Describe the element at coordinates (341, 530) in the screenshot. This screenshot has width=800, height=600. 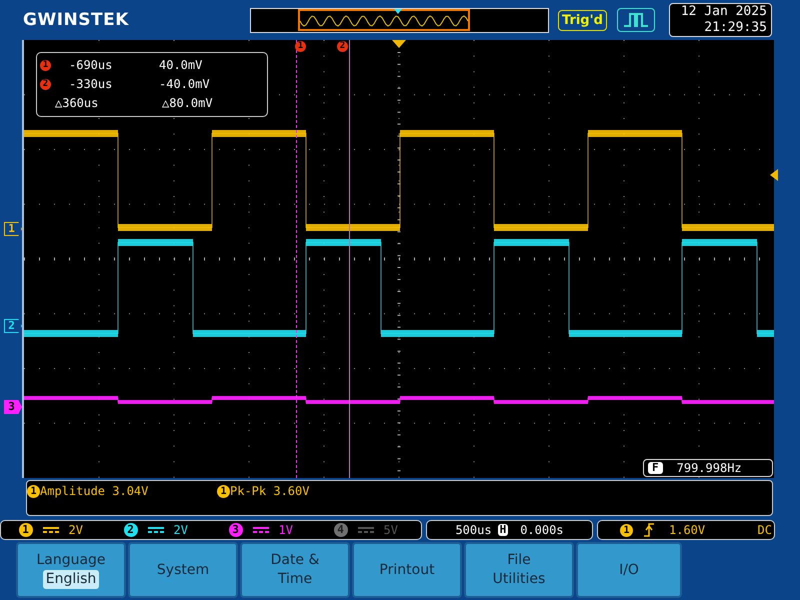
I see `channel-badge: 4` at that location.